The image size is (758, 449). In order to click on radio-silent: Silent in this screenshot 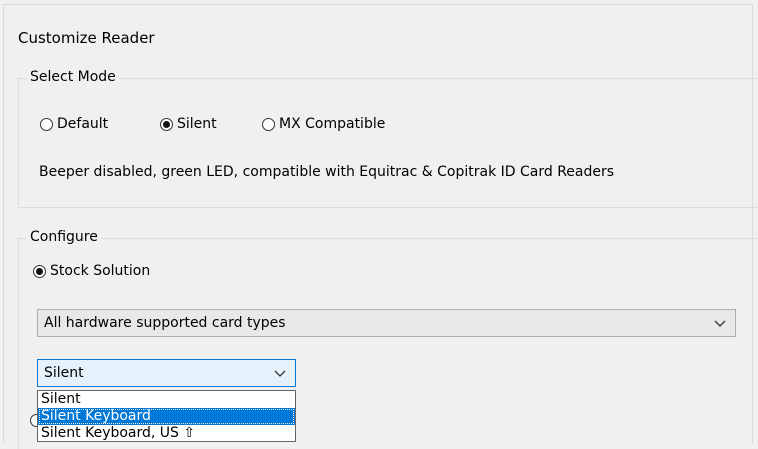, I will do `click(188, 124)`.